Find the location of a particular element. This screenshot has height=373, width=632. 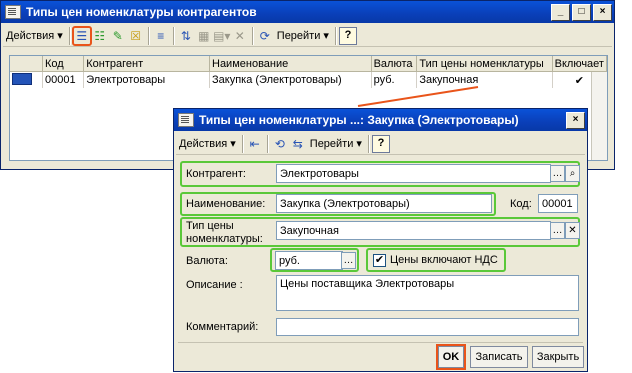

counterparty-open-icon: ⌕ is located at coordinates (572, 173).